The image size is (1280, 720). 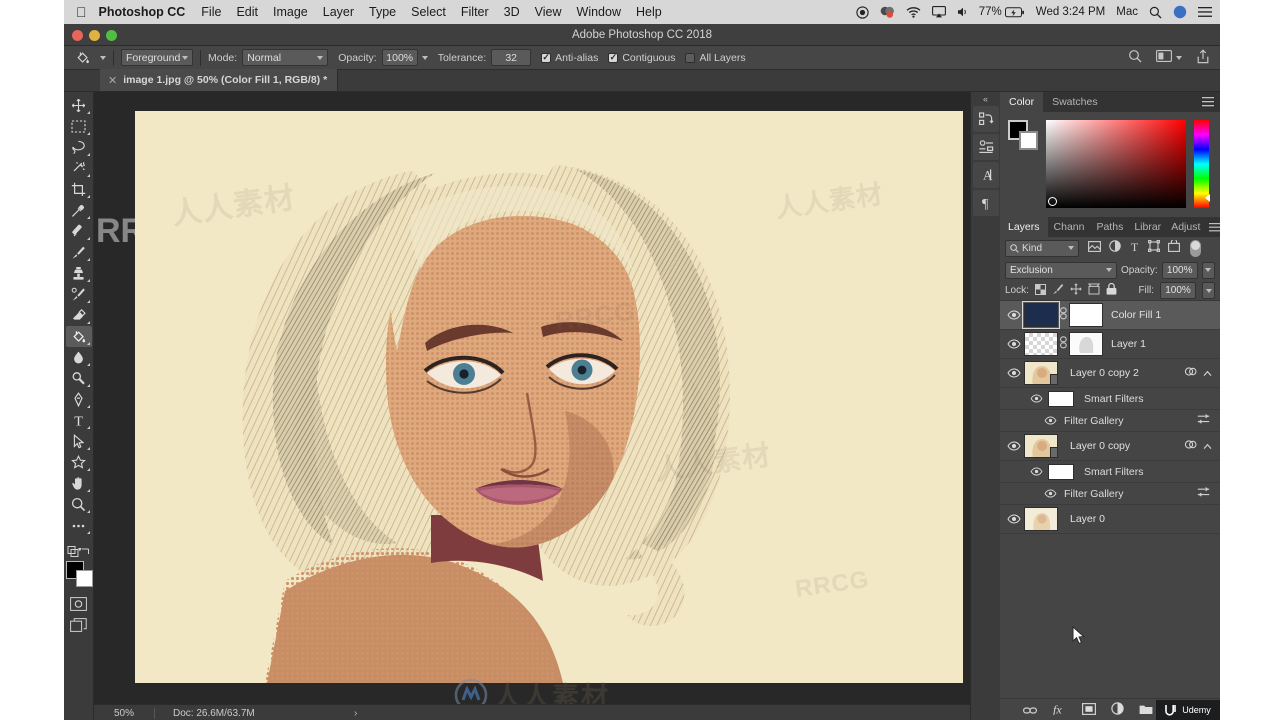 I want to click on lock-image-icon, so click(x=1058, y=290).